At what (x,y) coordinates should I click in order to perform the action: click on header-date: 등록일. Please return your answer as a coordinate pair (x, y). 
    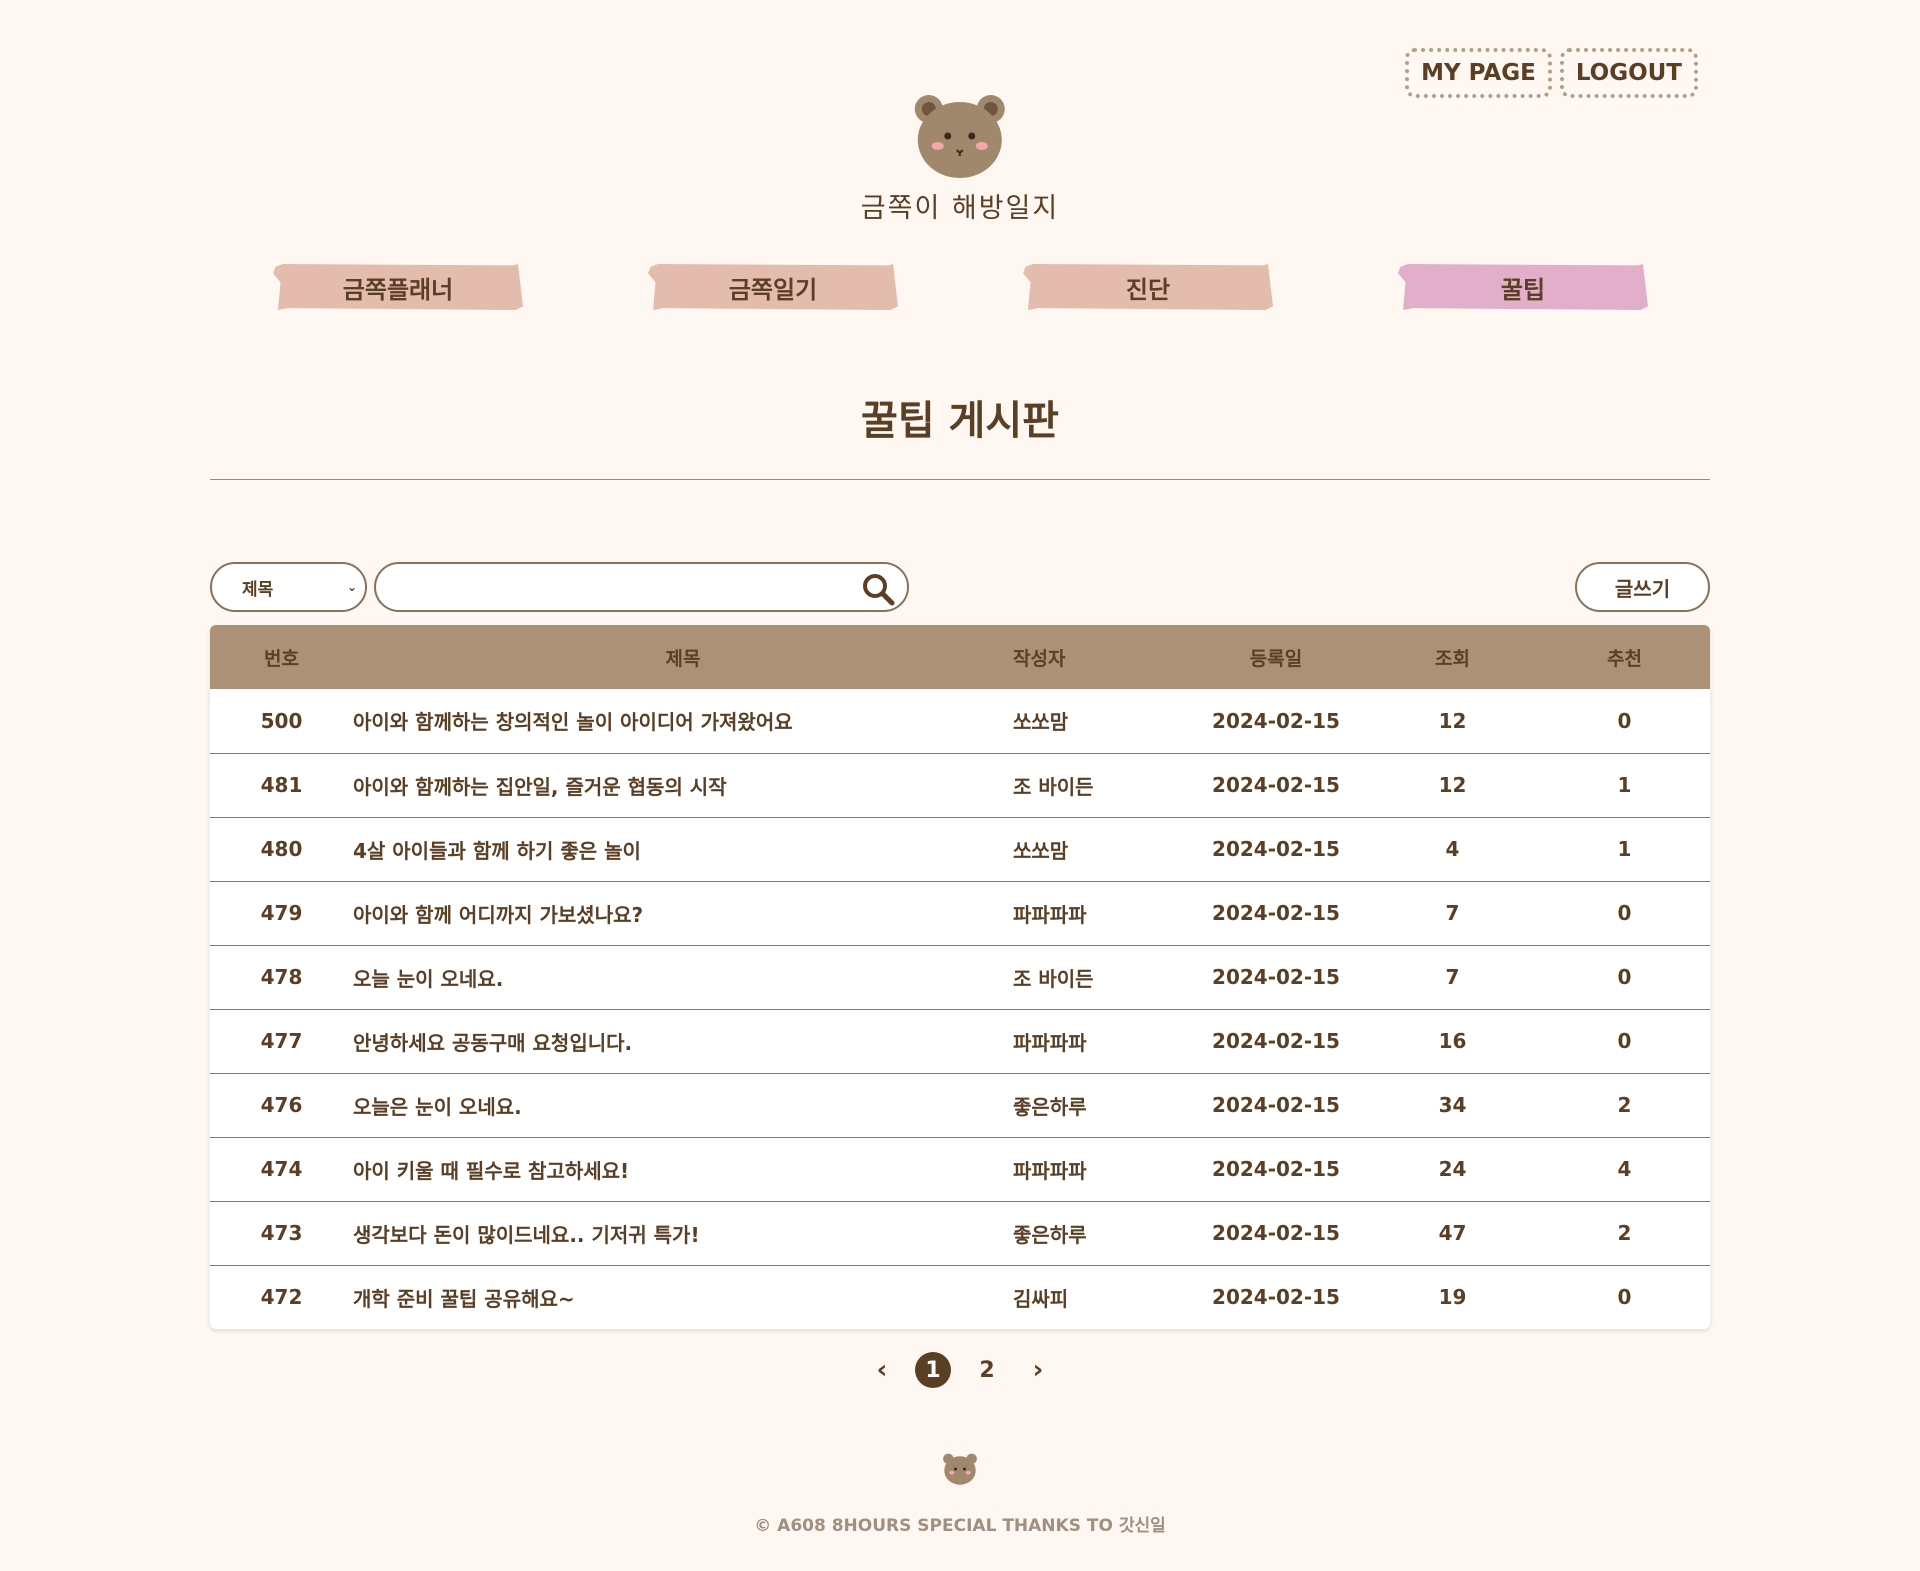
    Looking at the image, I should click on (1276, 658).